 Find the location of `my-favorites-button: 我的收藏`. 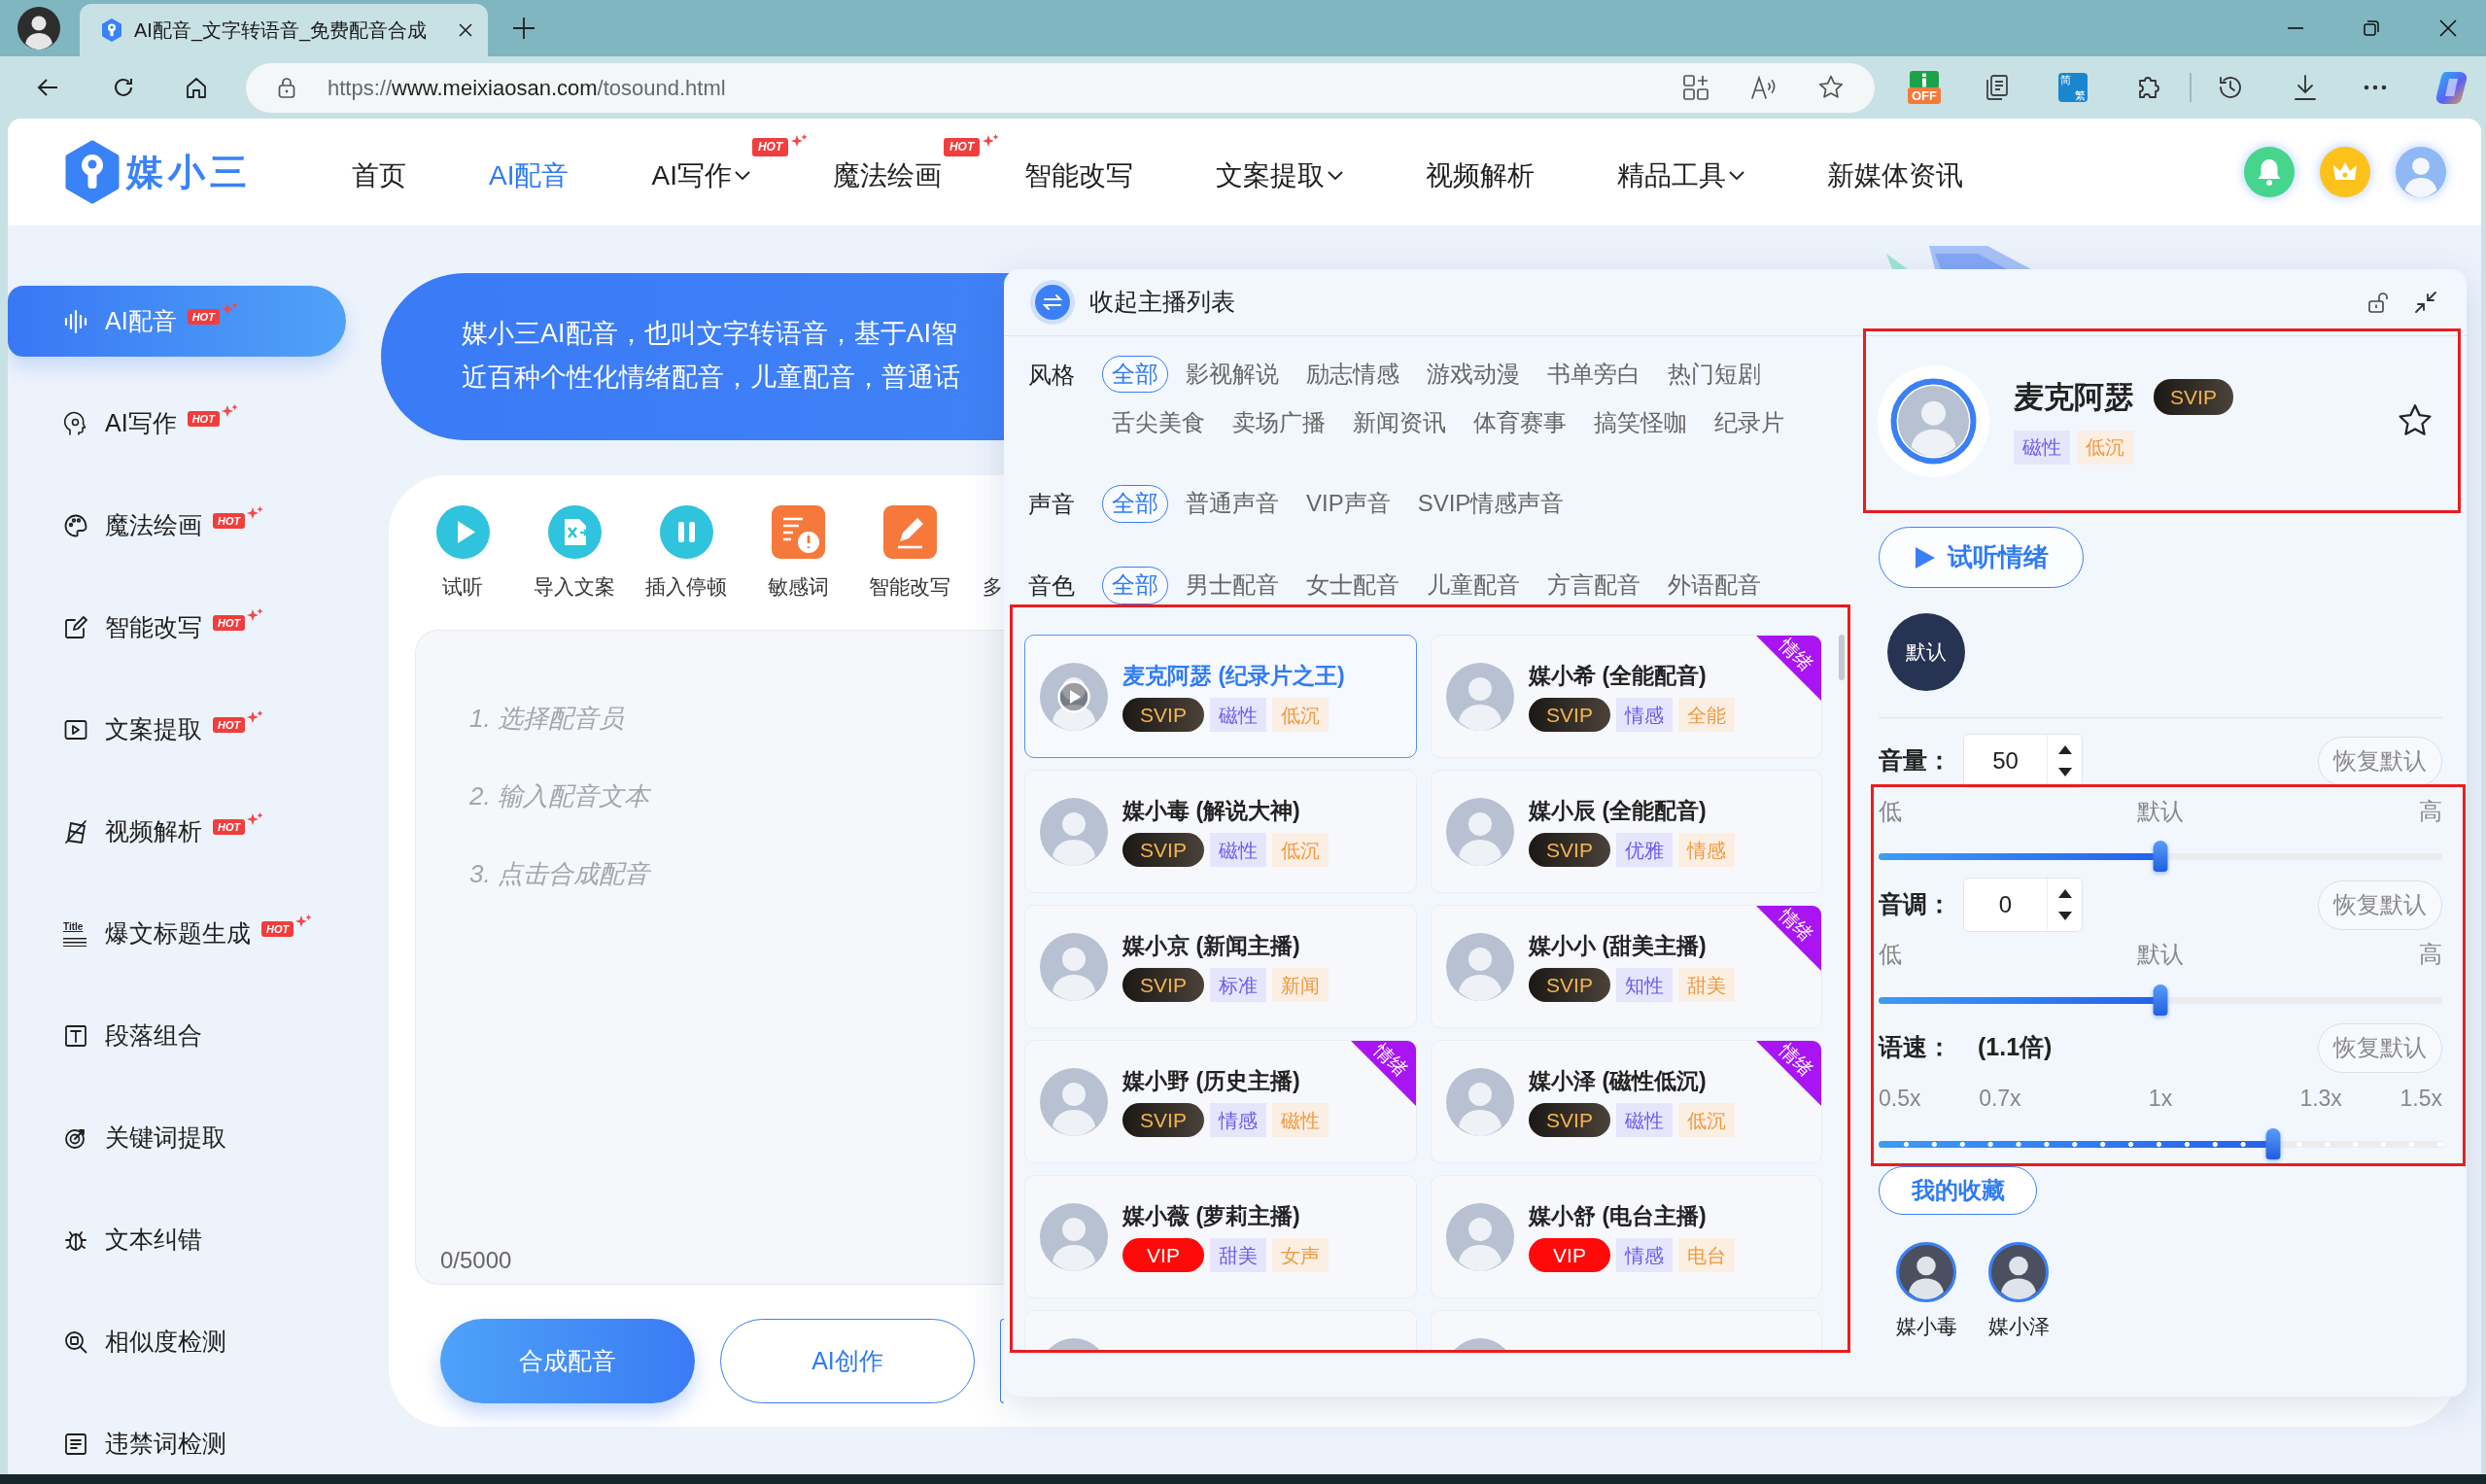

my-favorites-button: 我的收藏 is located at coordinates (1958, 1190).